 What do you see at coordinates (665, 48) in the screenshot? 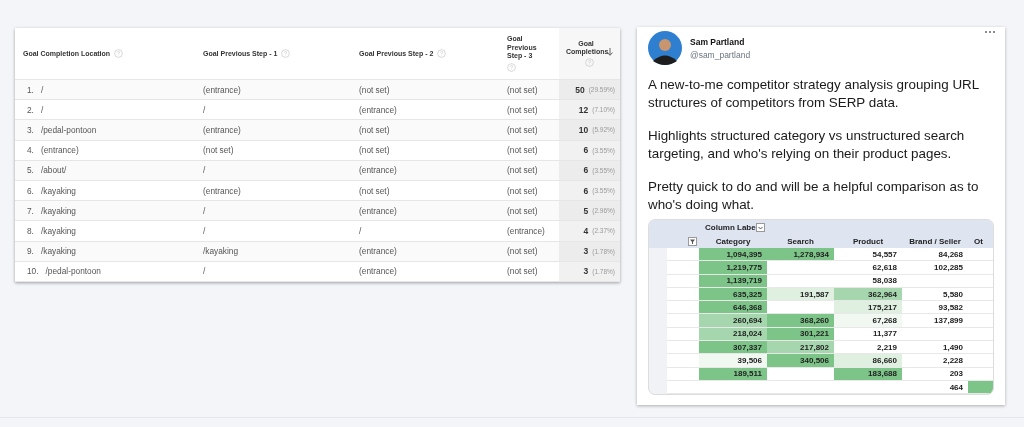
I see `avatar-icon` at bounding box center [665, 48].